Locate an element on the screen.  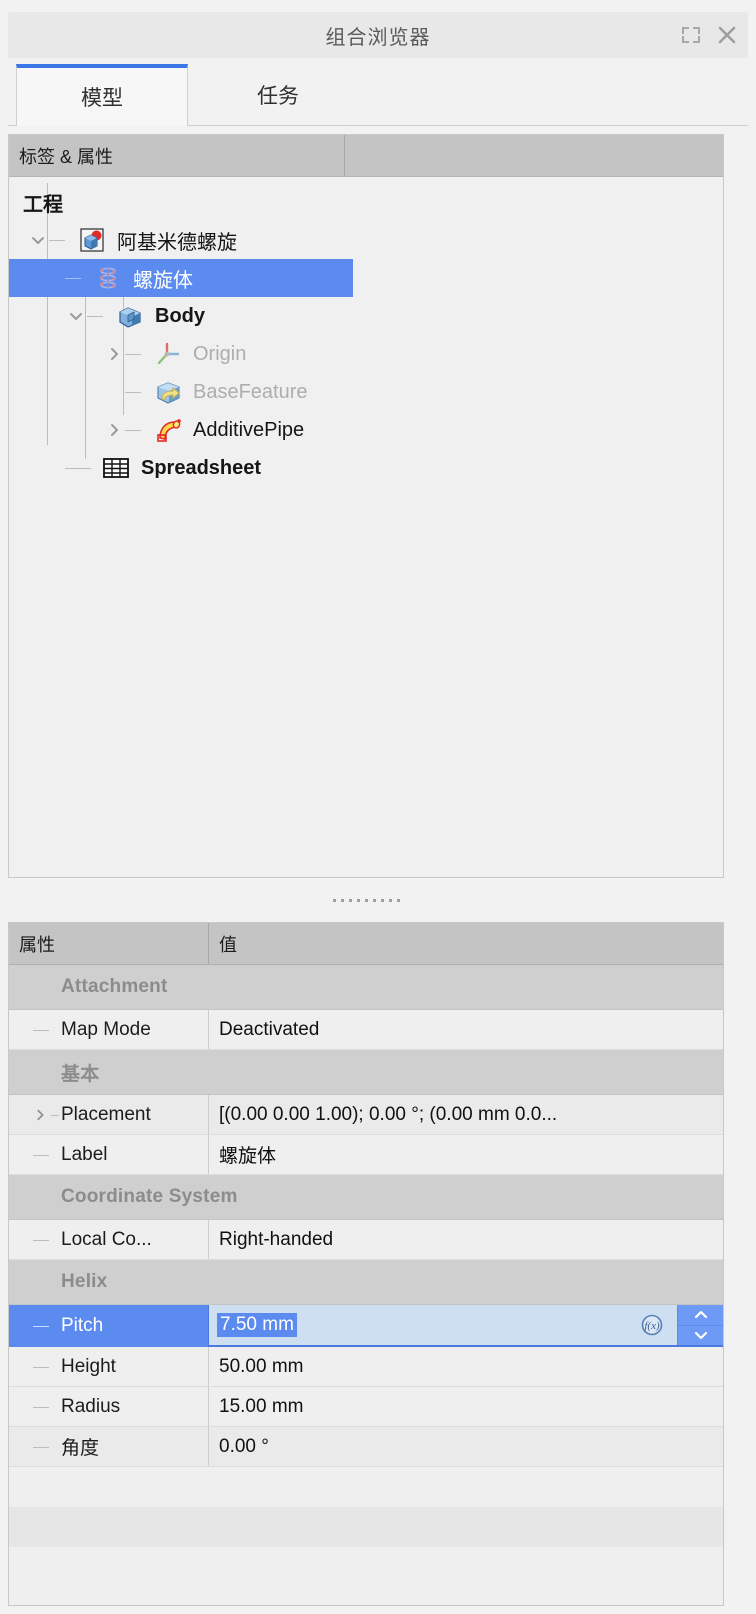
property-name-cell: 角度 is located at coordinates (109, 1446).